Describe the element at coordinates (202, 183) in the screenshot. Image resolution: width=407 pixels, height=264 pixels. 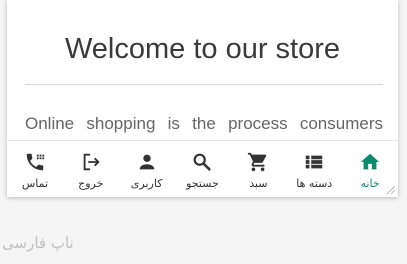
I see `nav-label-search: جستجو` at that location.